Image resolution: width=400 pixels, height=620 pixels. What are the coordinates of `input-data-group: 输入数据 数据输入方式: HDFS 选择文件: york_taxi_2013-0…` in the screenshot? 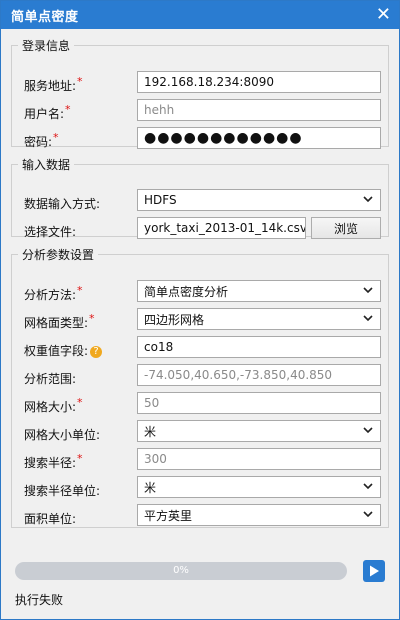 It's located at (200, 197).